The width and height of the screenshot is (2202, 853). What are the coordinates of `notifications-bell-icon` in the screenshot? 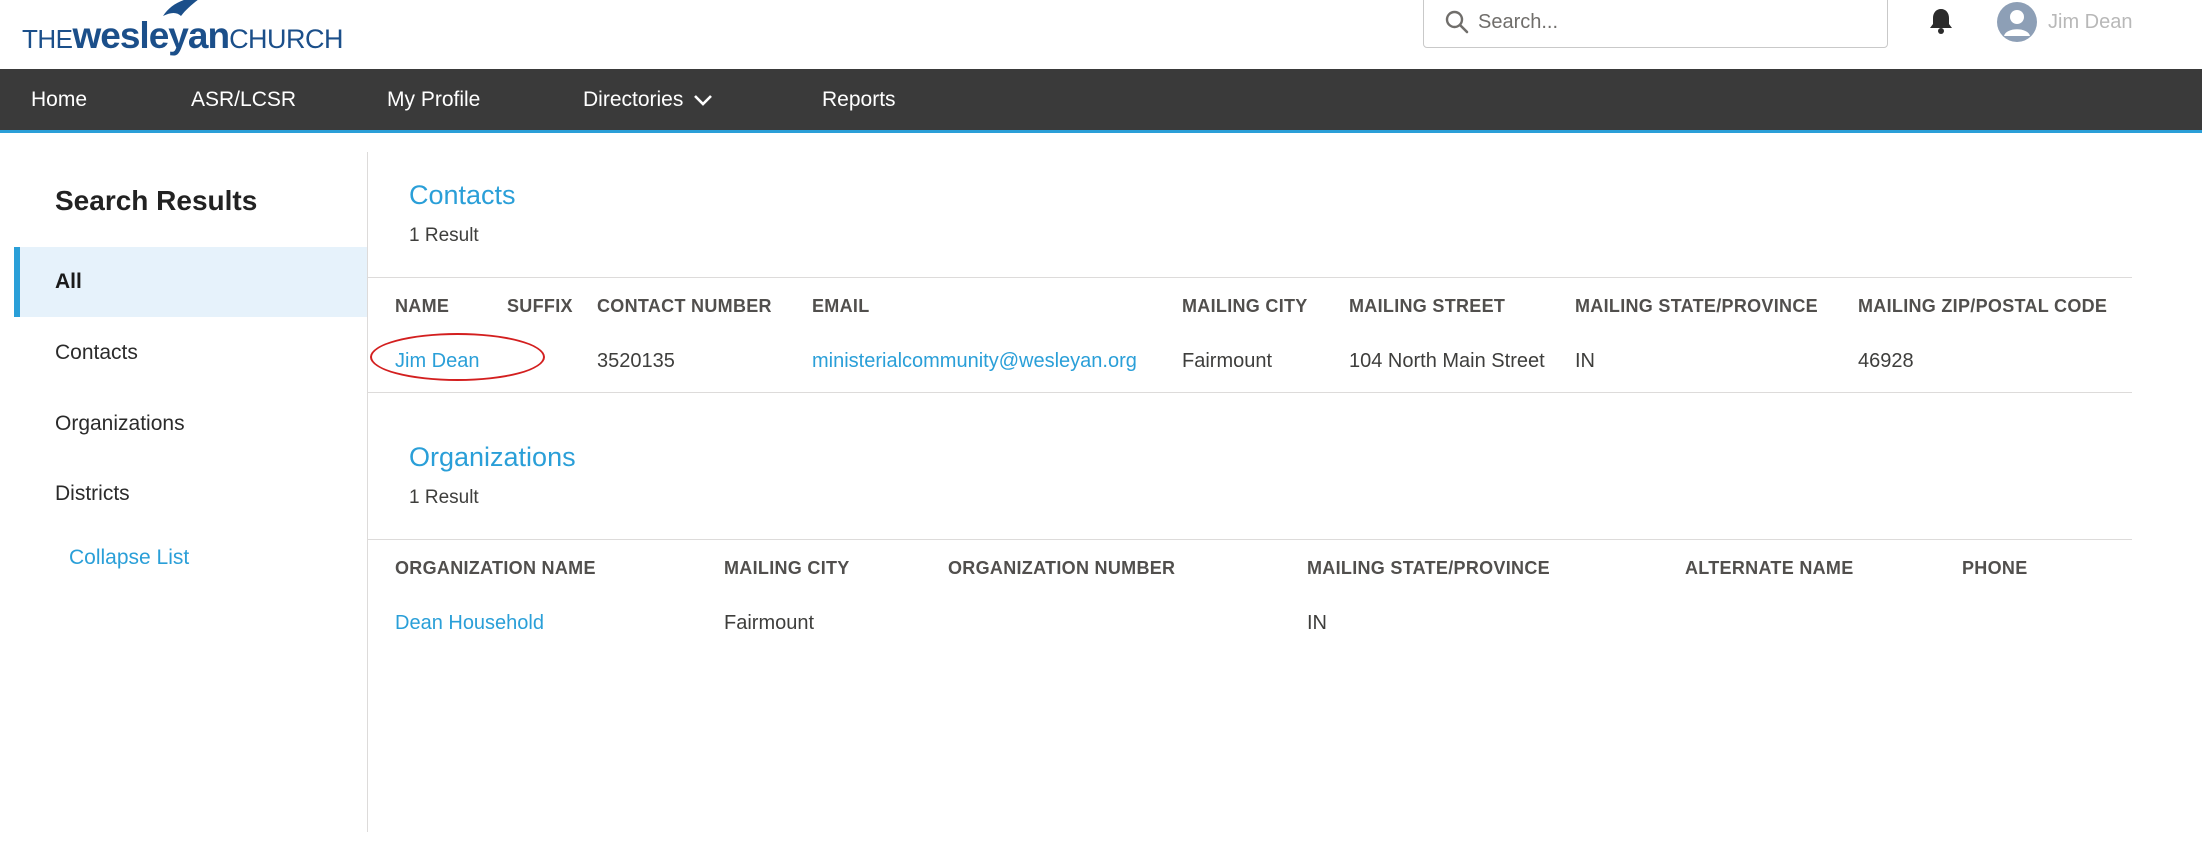 It's located at (1941, 21).